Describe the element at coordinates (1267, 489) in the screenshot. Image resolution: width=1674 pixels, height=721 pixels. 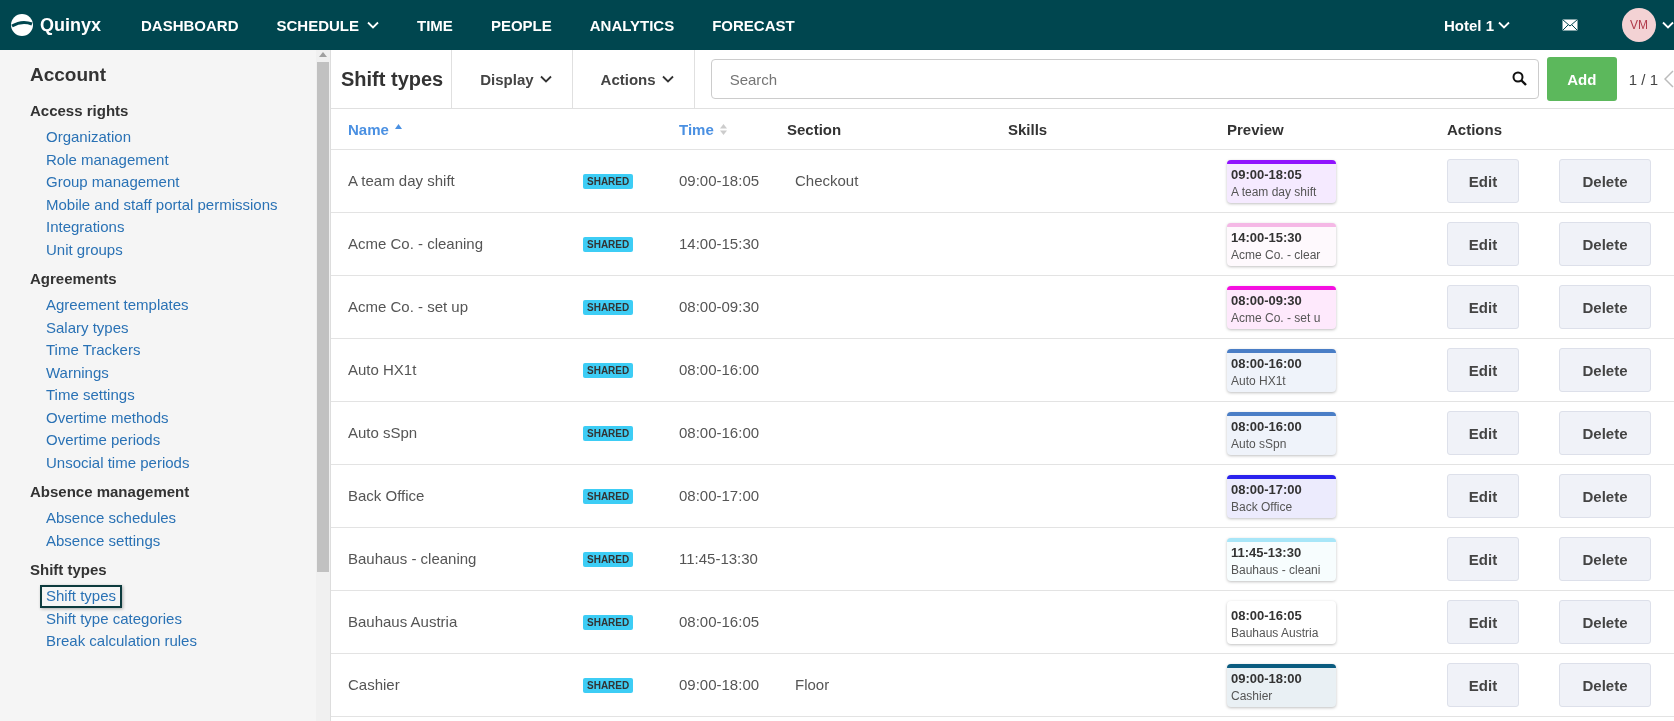
I see `preview-time: 08:00-17:00` at that location.